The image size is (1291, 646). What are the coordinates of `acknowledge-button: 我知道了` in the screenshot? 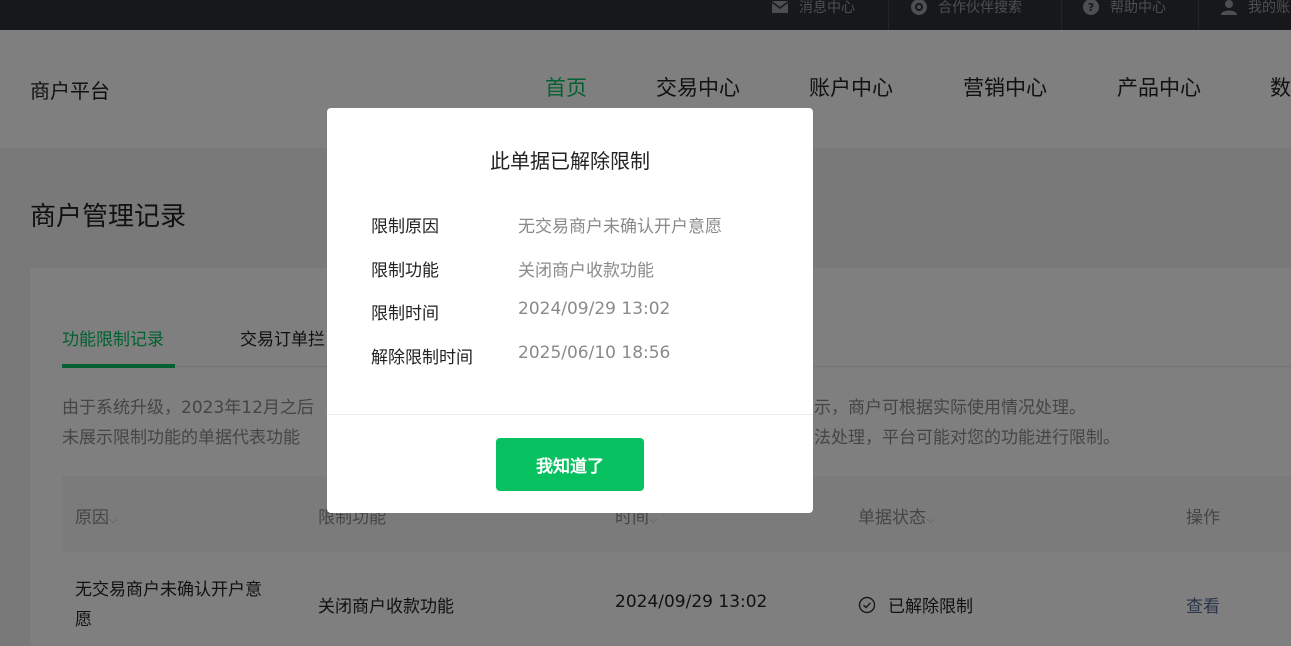 It's located at (570, 464).